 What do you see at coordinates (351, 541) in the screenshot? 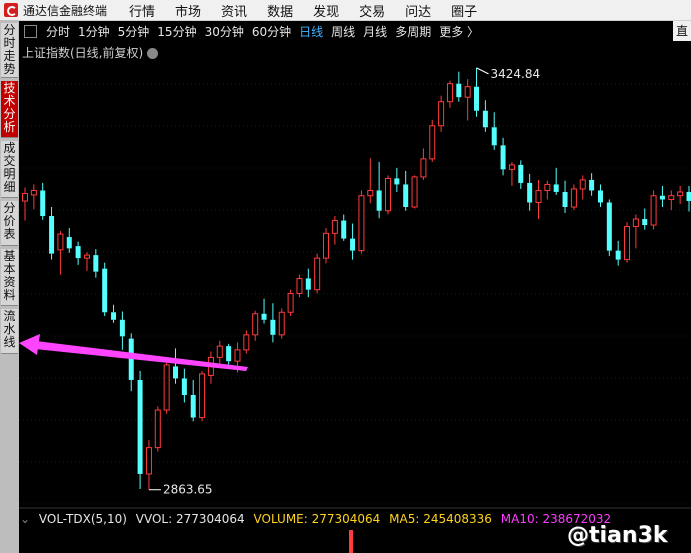
I see `volume-bar` at bounding box center [351, 541].